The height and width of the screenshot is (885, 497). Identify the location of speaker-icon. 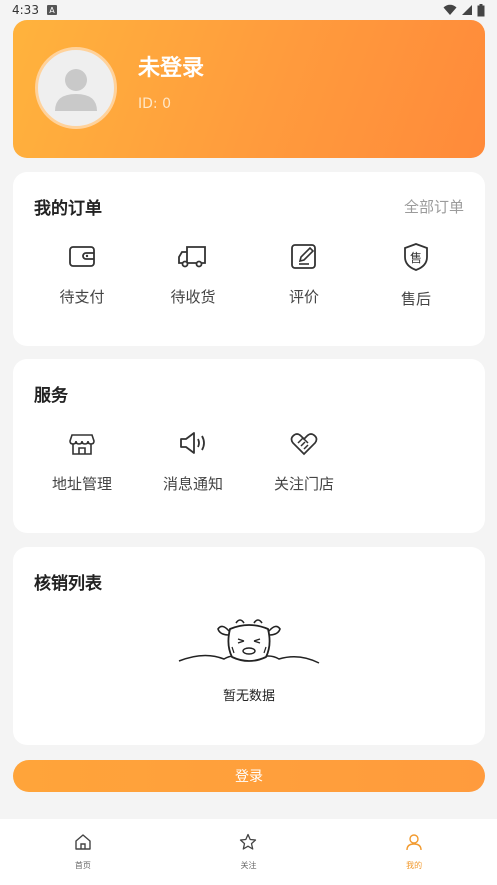
(192, 443).